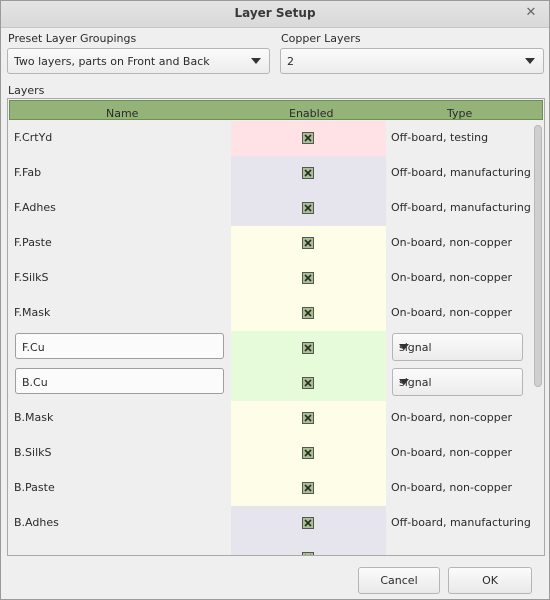  Describe the element at coordinates (490, 580) in the screenshot. I see `ok-button: OK` at that location.